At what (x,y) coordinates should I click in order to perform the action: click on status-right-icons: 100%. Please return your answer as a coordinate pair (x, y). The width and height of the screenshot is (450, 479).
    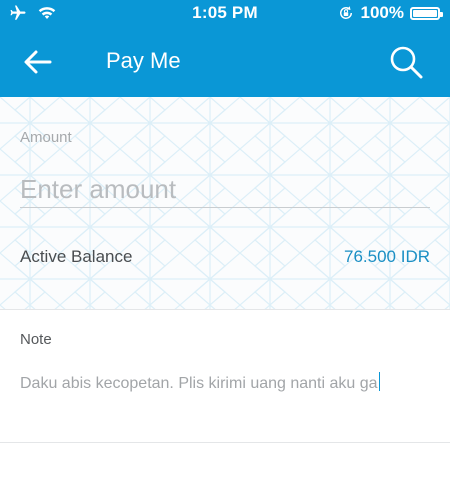
    Looking at the image, I should click on (390, 13).